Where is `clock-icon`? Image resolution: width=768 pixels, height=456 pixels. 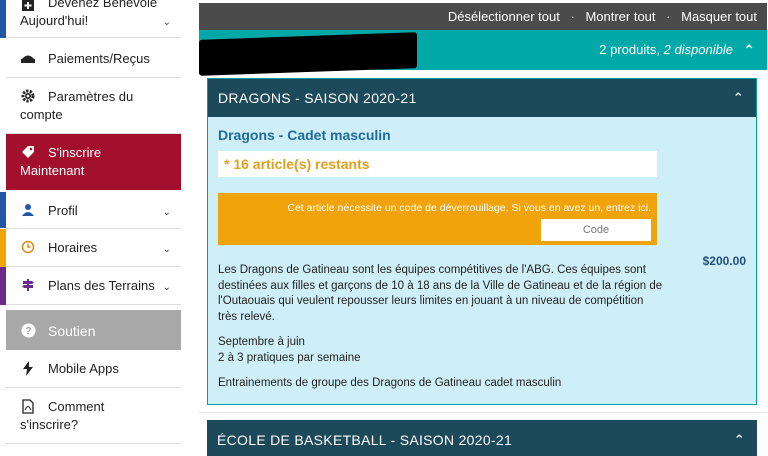 clock-icon is located at coordinates (28, 247).